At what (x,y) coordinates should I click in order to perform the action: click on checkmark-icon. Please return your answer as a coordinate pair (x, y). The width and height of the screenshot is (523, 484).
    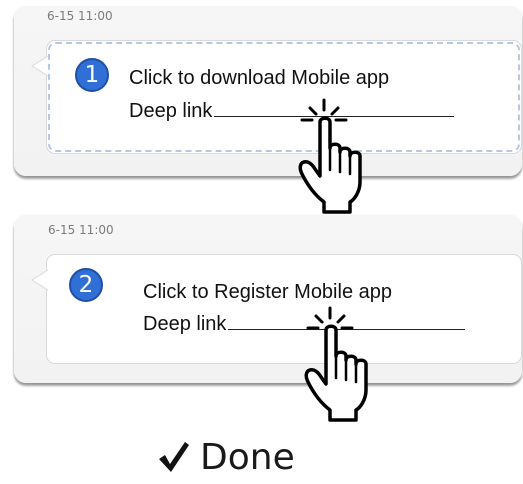
    Looking at the image, I should click on (174, 457).